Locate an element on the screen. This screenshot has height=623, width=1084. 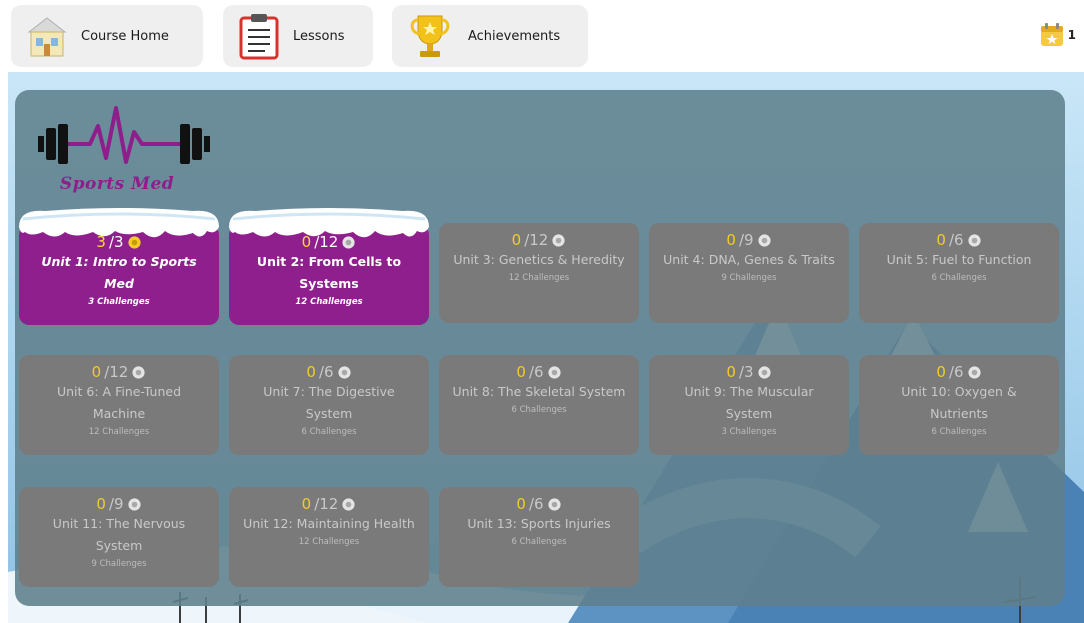
unit-title: Unit 7: The Digestive System is located at coordinates (329, 402).